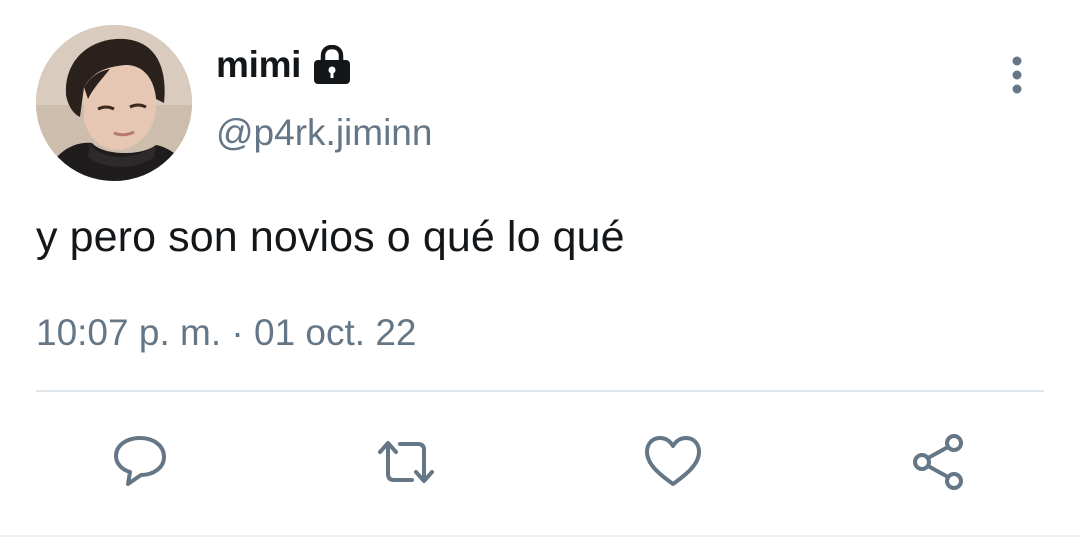 The width and height of the screenshot is (1080, 555). Describe the element at coordinates (258, 65) in the screenshot. I see `display-name: mimi` at that location.